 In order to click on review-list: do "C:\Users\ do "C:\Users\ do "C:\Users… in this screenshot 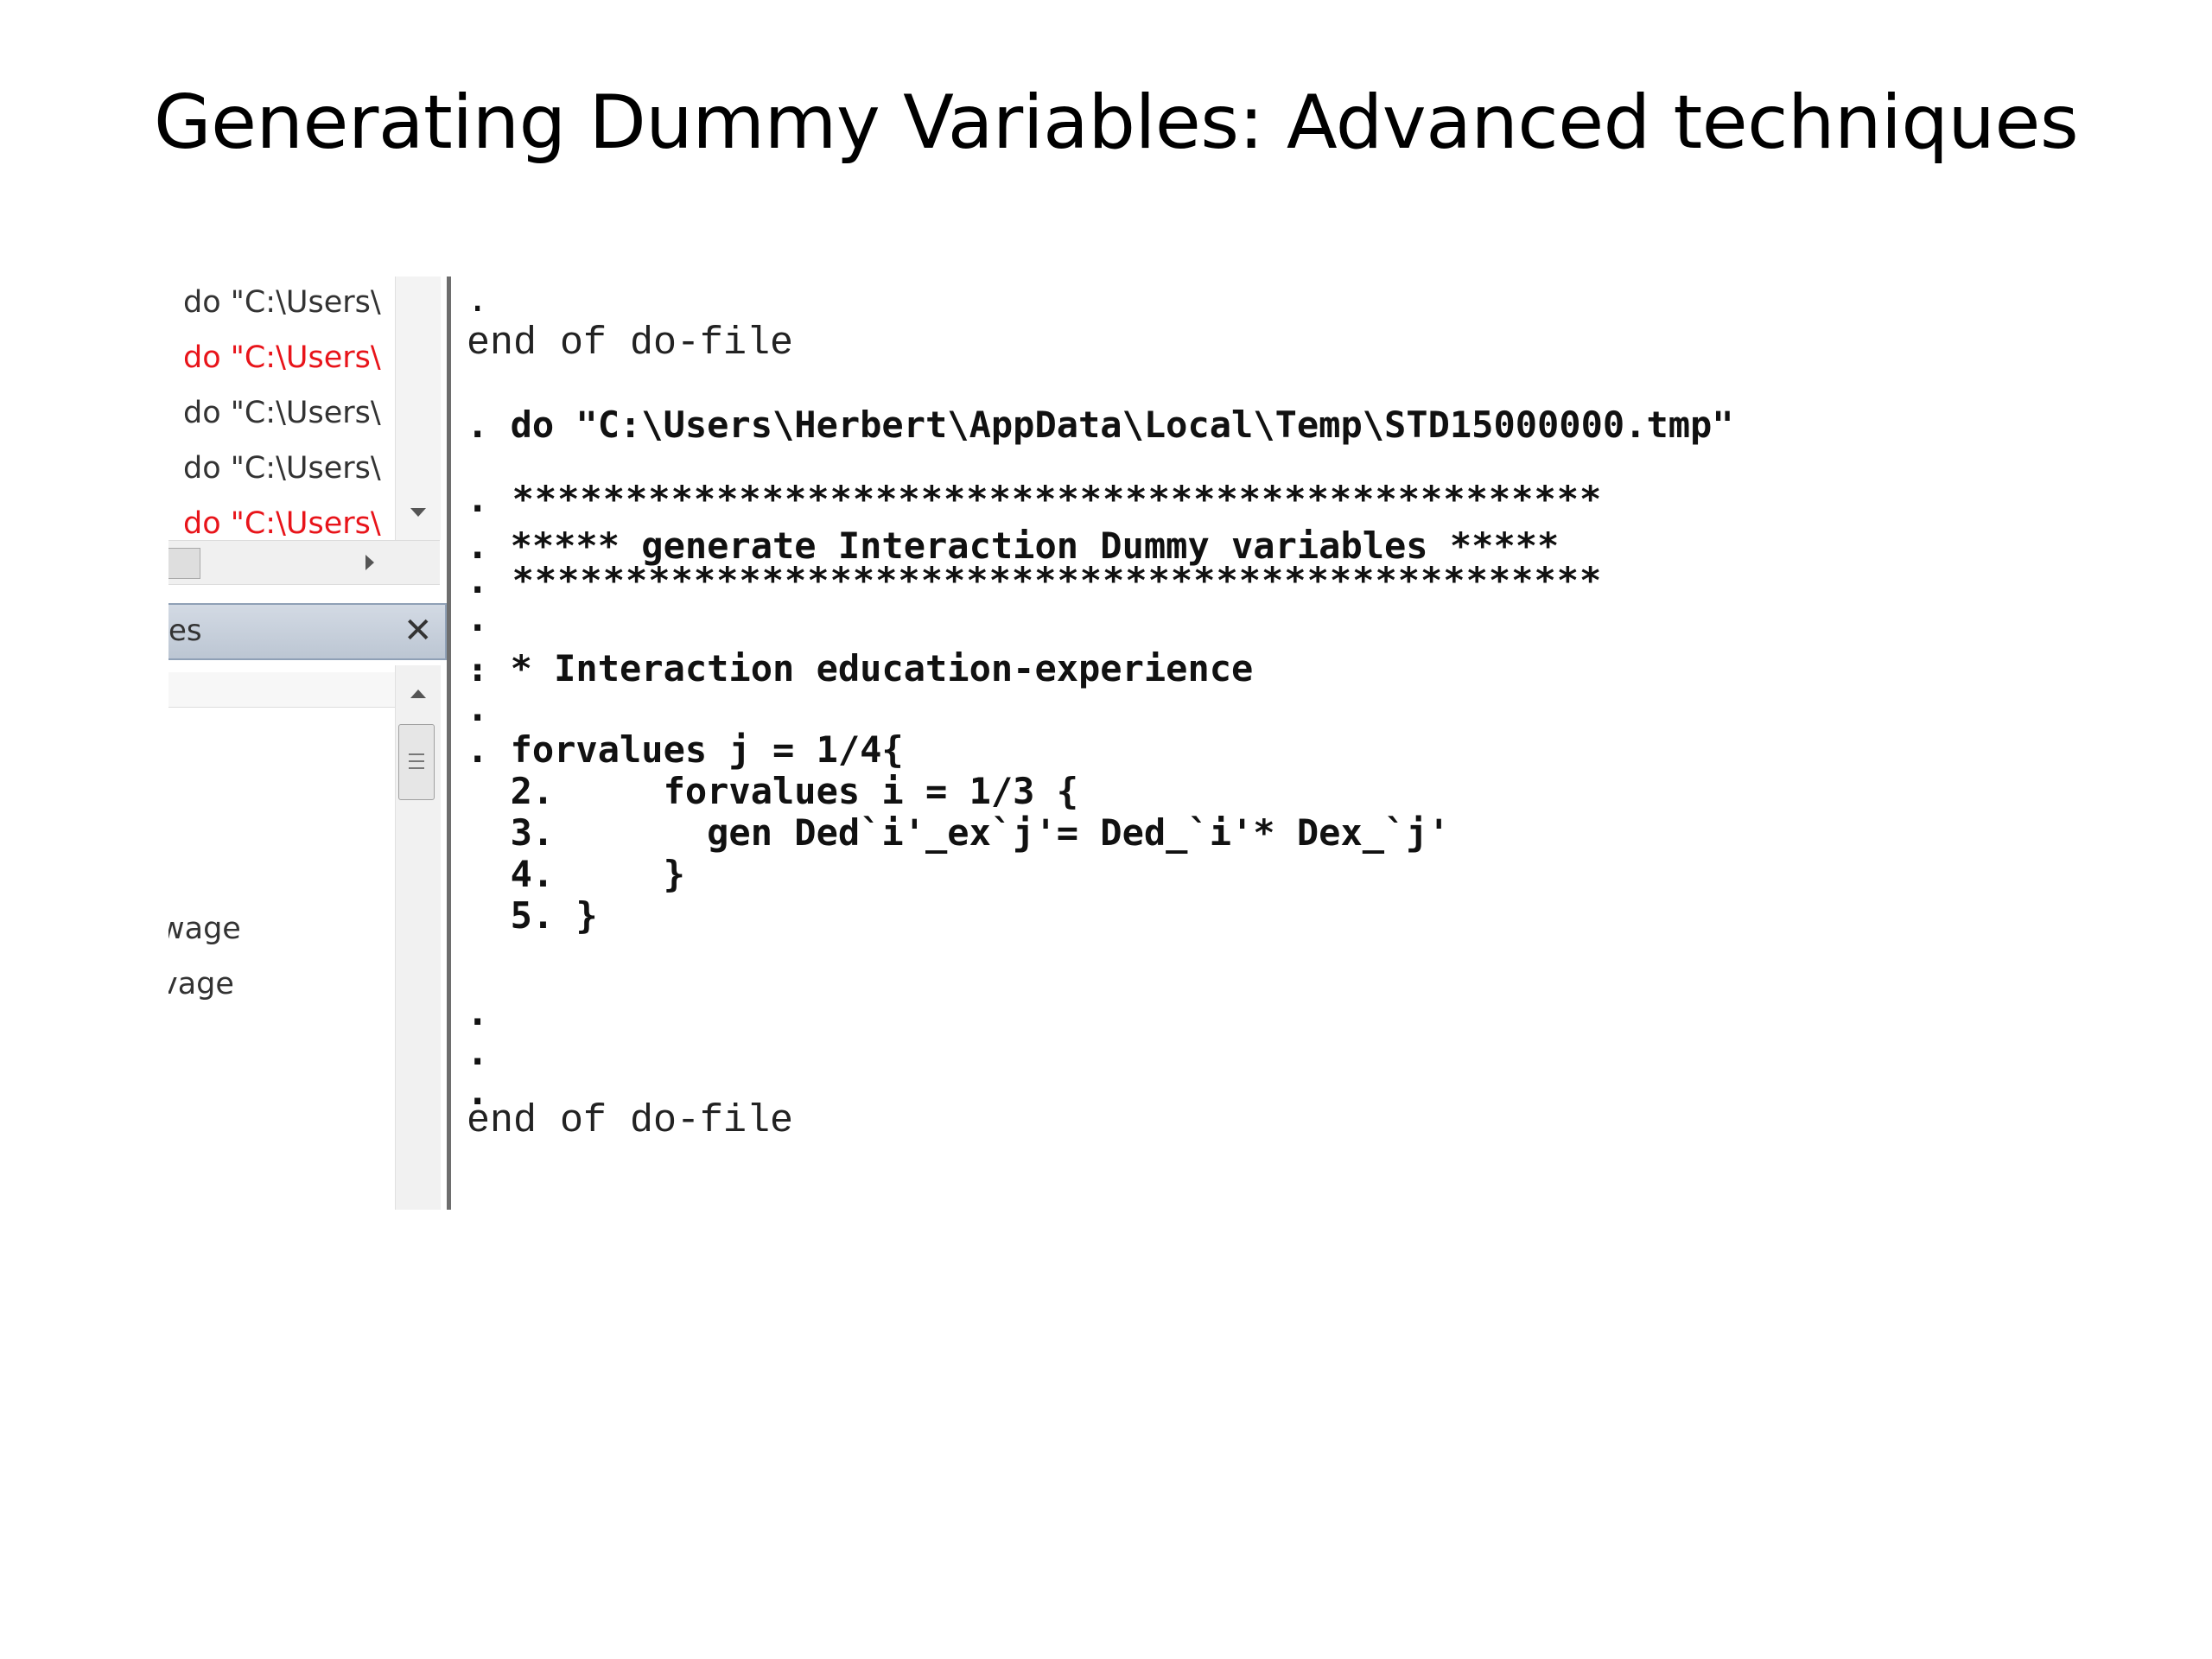, I will do `click(281, 408)`.